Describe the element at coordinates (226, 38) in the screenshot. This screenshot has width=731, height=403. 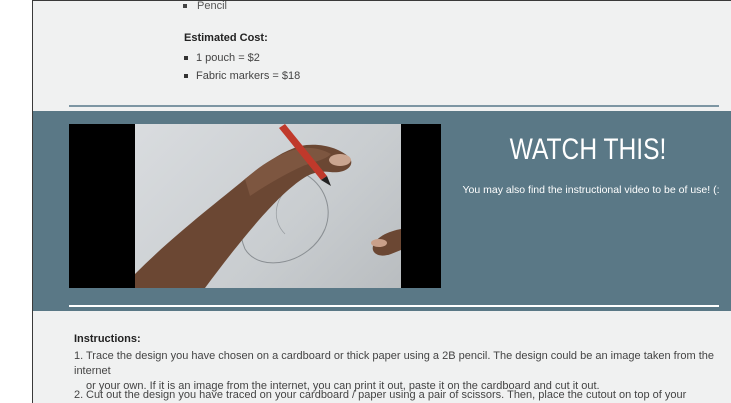
I see `estimated-cost-heading: Estimated Cost:` at that location.